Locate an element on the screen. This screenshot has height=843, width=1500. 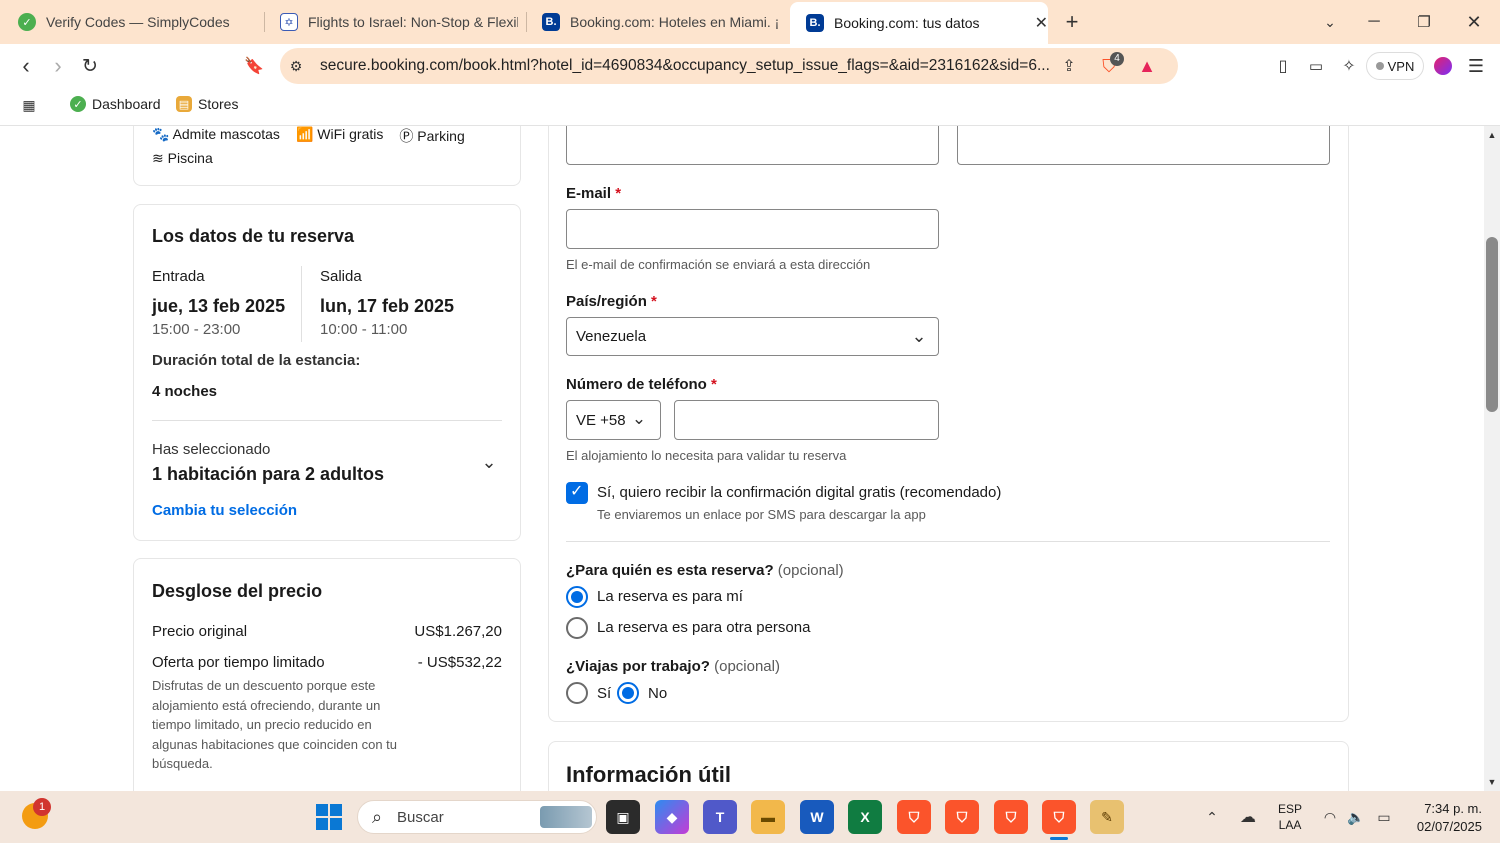
excel-icon: X is located at coordinates (865, 817).